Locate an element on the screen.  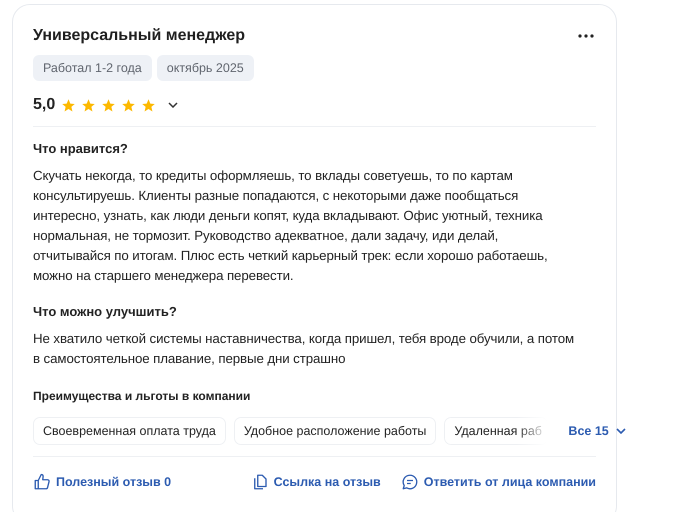
reply-button: Ответить от лица компании is located at coordinates (498, 482).